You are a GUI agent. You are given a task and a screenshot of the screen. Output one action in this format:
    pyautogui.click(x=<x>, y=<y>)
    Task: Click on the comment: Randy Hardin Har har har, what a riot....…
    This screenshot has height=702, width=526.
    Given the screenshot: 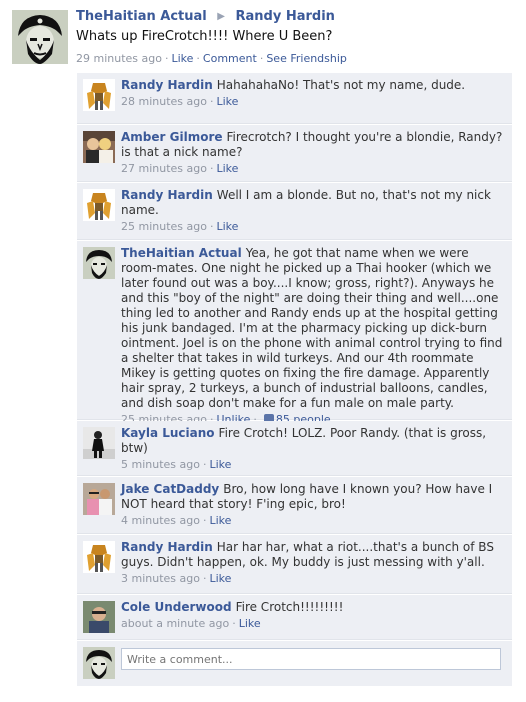 What is the action you would take?
    pyautogui.click(x=294, y=564)
    